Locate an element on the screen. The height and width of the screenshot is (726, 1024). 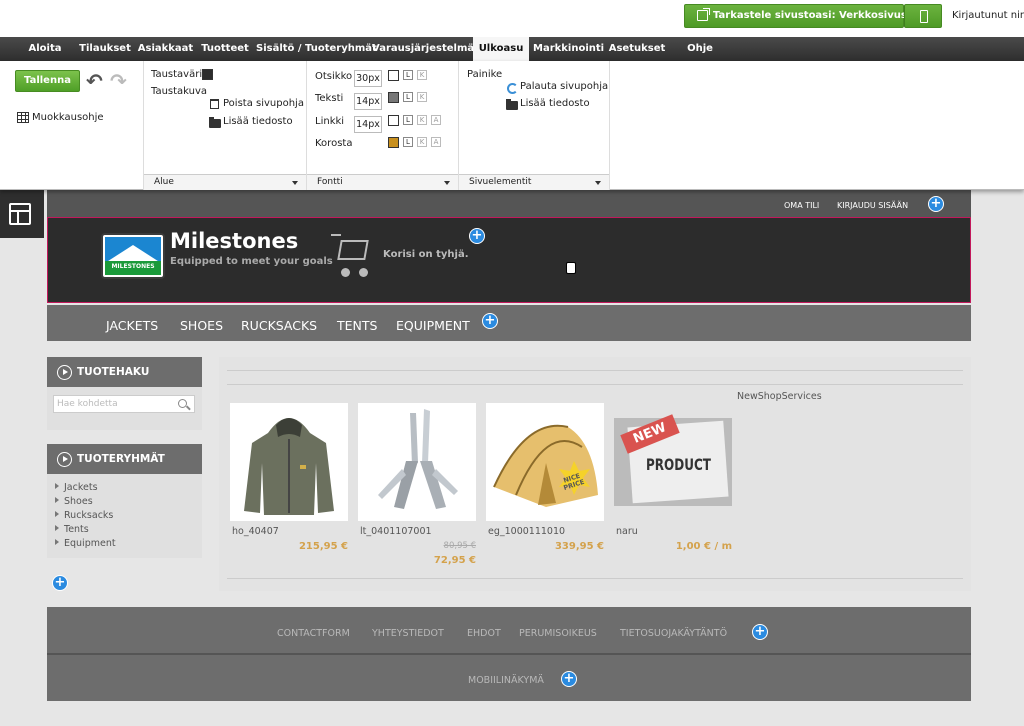
save-button: Tallenna is located at coordinates (47, 81).